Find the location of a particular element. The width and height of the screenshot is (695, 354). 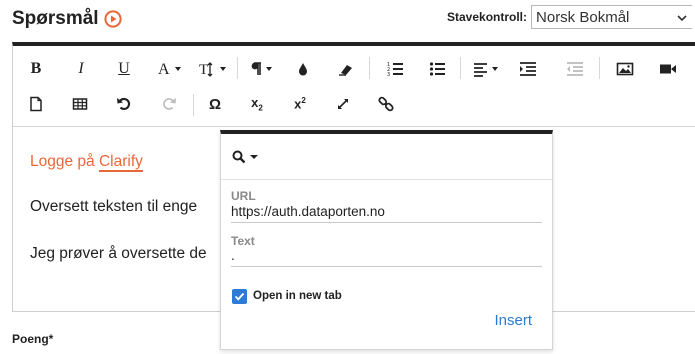

outdent-button is located at coordinates (575, 69).